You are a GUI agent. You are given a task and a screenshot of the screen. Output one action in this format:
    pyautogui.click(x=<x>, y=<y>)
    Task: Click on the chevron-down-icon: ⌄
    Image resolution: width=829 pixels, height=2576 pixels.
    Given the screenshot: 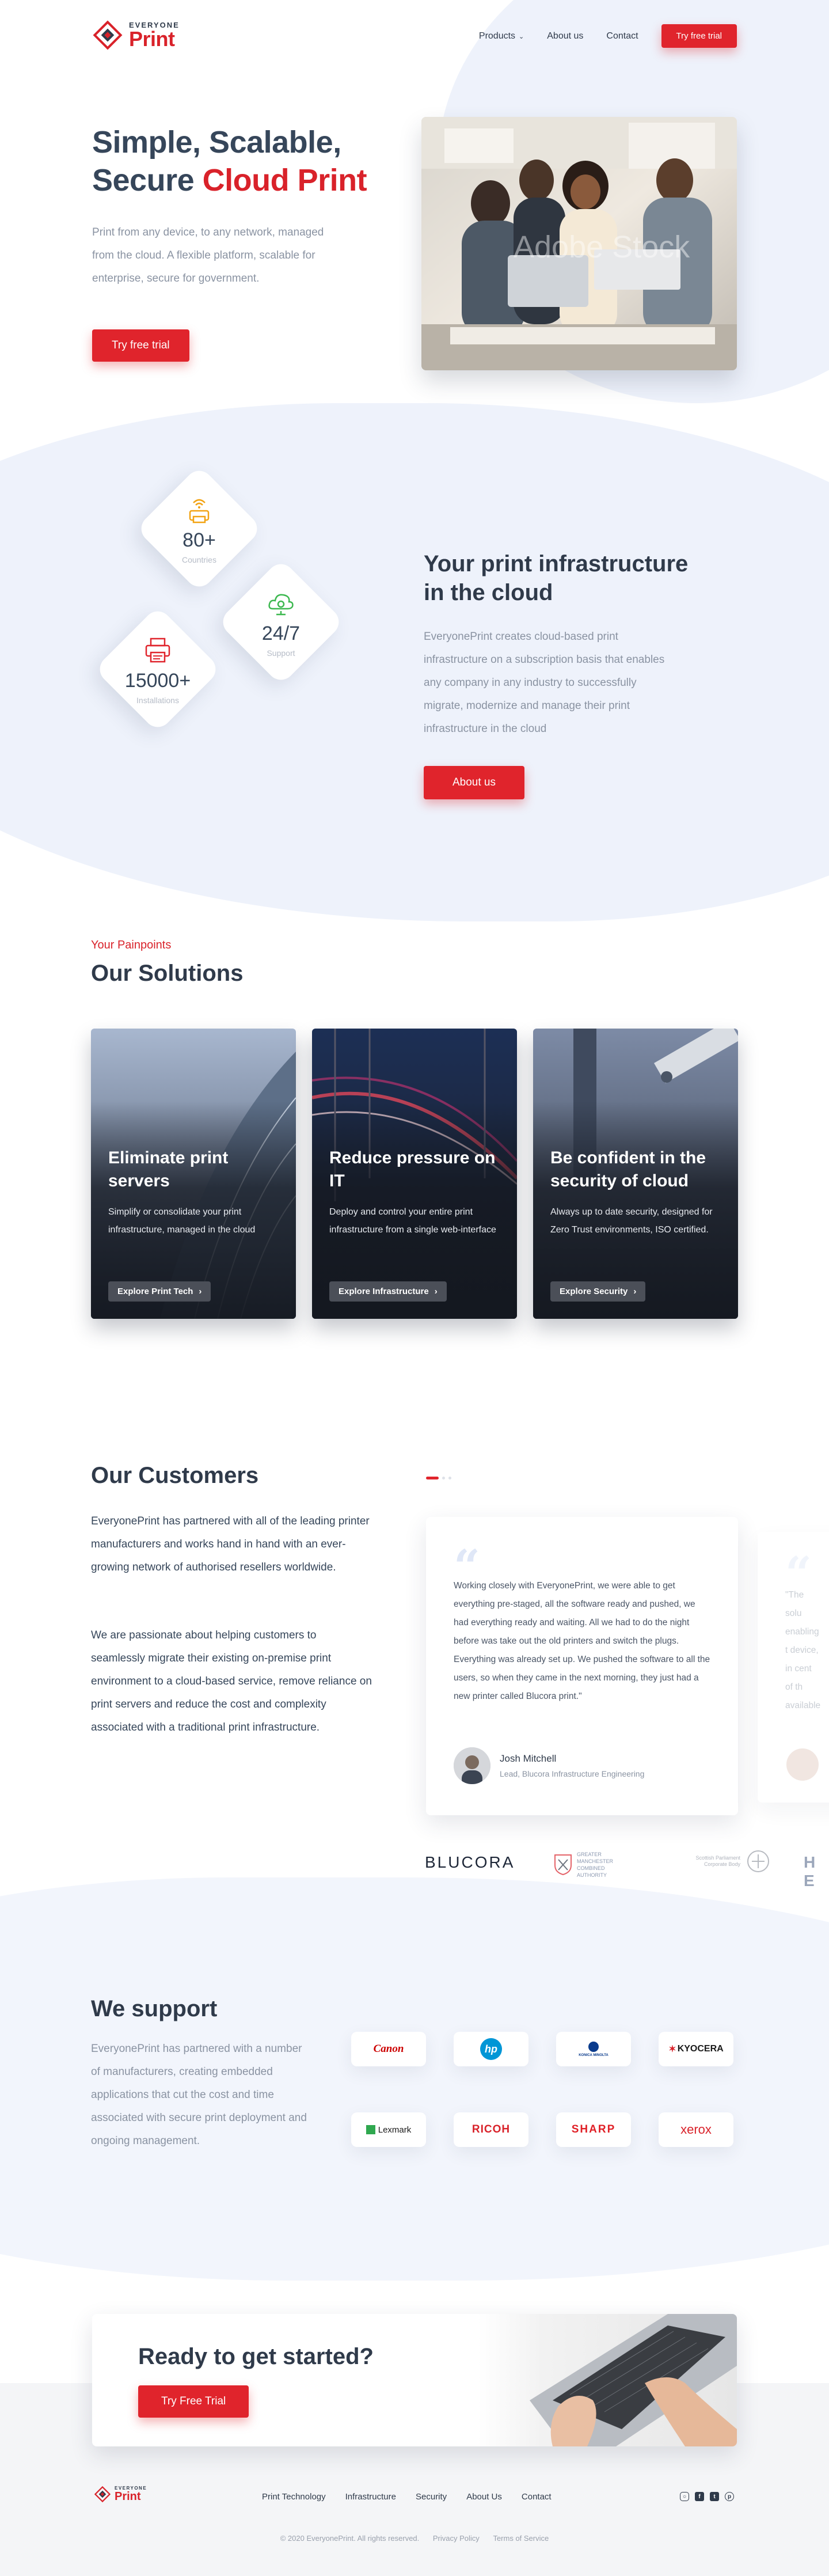 What is the action you would take?
    pyautogui.click(x=521, y=36)
    